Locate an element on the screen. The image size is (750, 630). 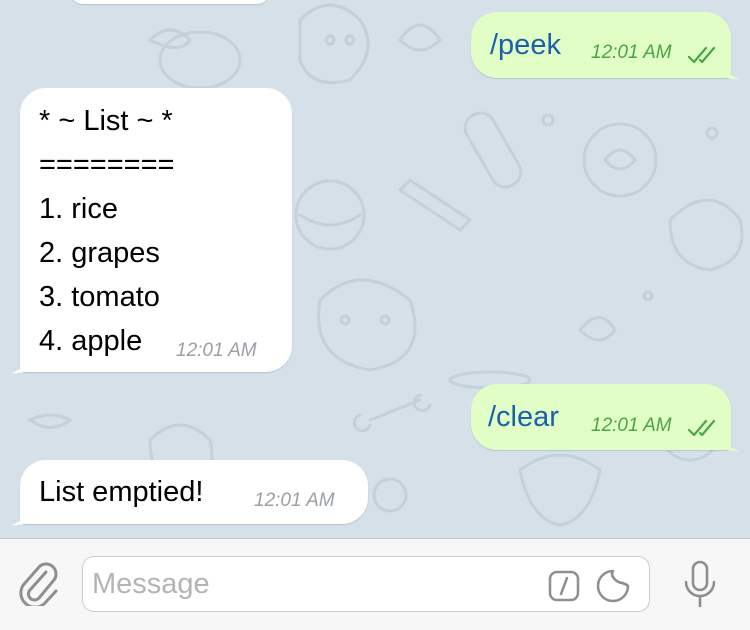
bot-command-icon is located at coordinates (564, 586).